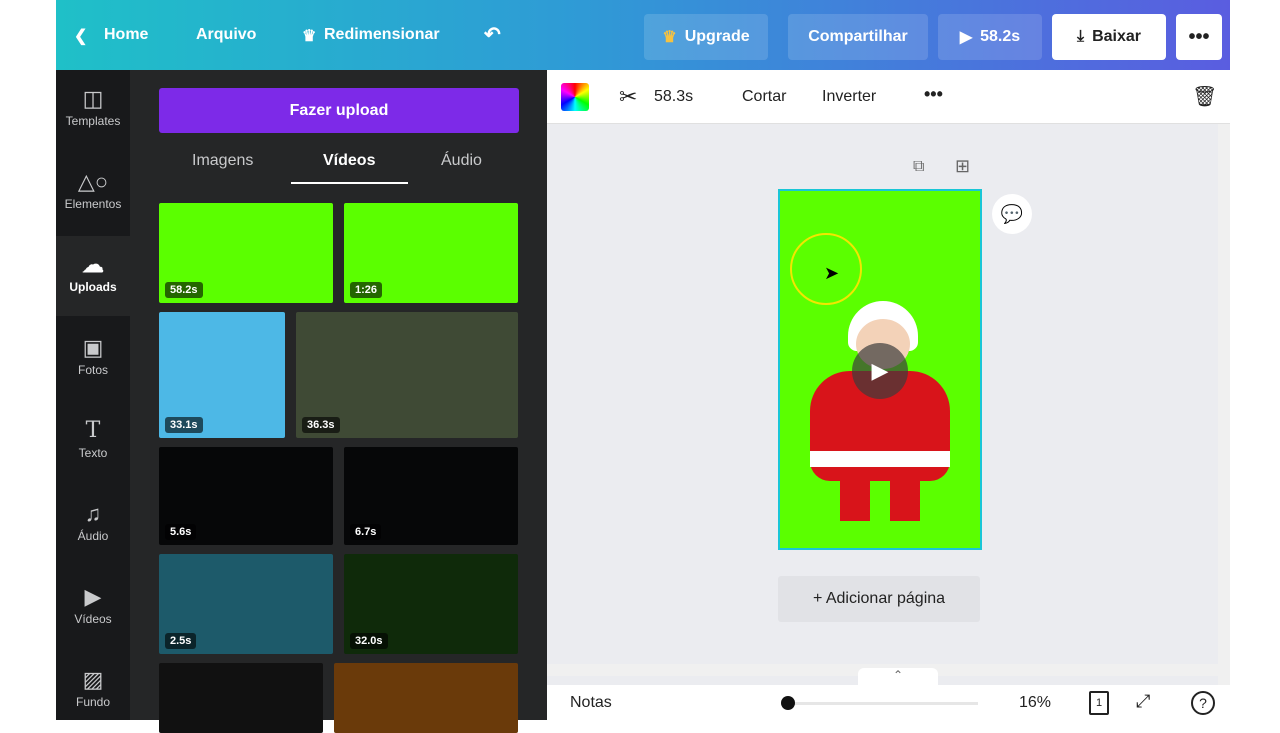 Image resolution: width=1280 pixels, height=733 pixels. What do you see at coordinates (339, 110) in the screenshot?
I see `upload-button: Fazer upload` at bounding box center [339, 110].